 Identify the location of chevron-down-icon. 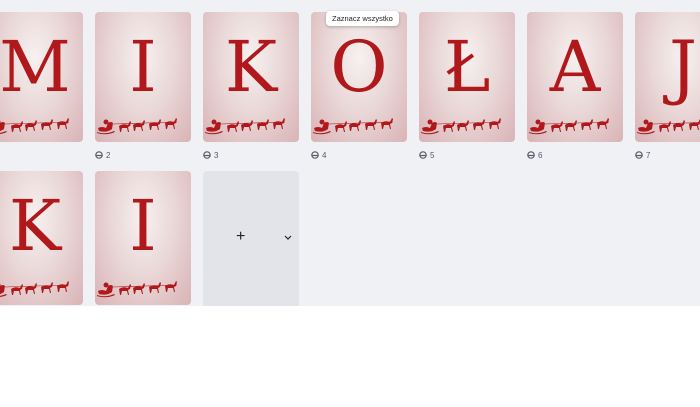
(288, 238).